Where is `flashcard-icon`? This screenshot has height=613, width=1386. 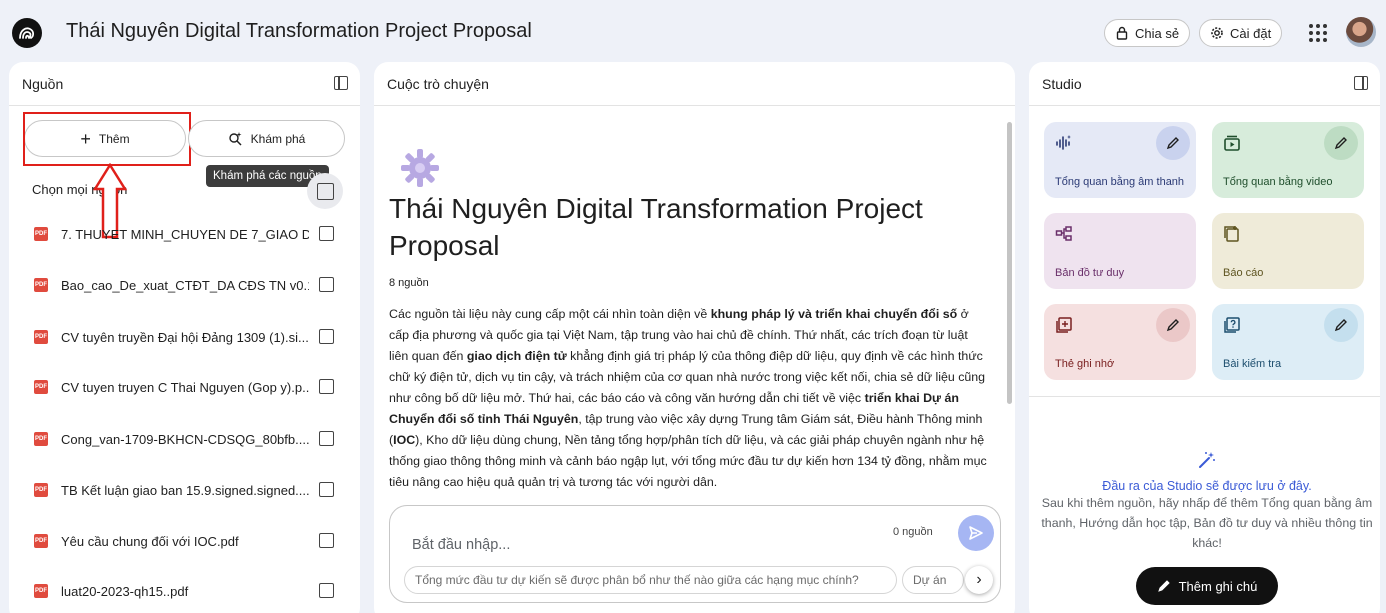
flashcard-icon is located at coordinates (1064, 325).